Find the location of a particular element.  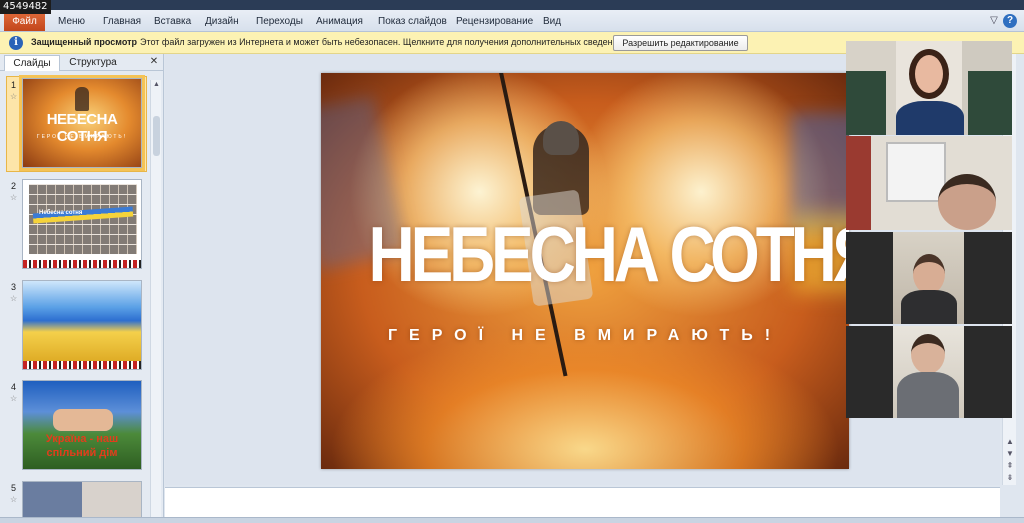

warrior-helmet is located at coordinates (561, 138).